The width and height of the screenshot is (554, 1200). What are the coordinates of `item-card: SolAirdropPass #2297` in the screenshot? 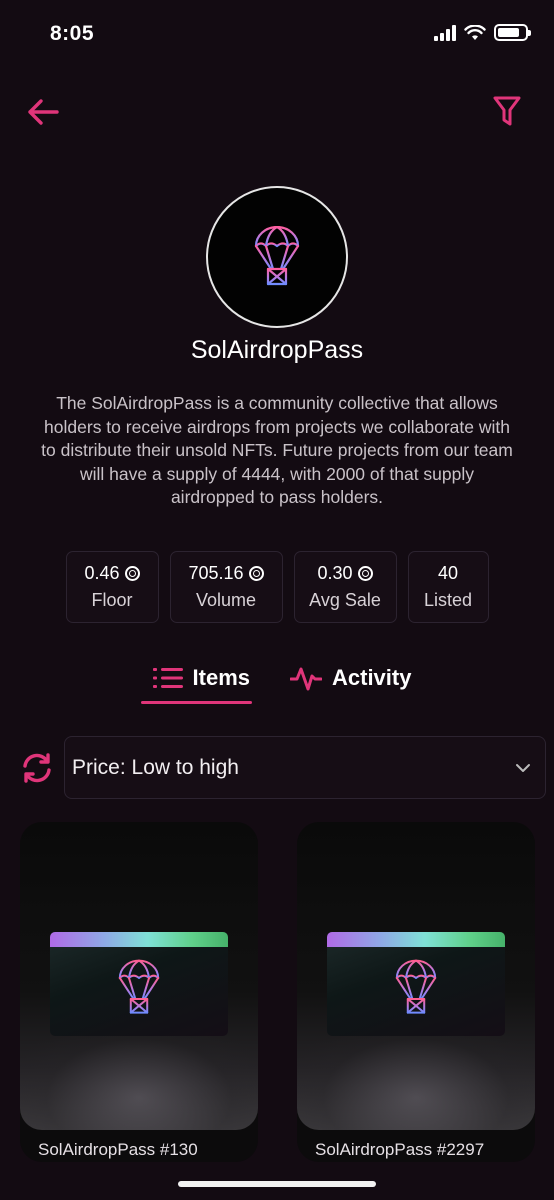 It's located at (416, 992).